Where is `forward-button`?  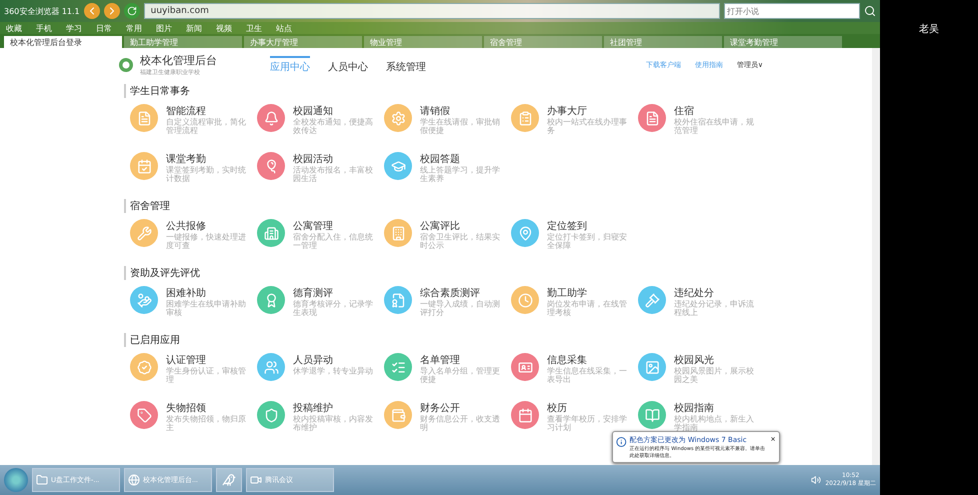 forward-button is located at coordinates (112, 11).